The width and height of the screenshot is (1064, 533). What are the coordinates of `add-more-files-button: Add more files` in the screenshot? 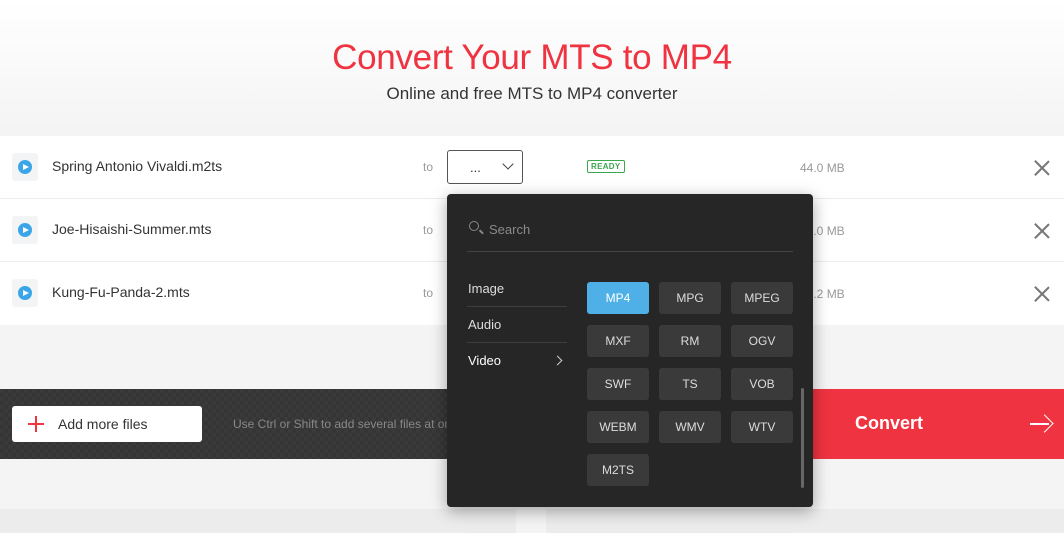 It's located at (107, 424).